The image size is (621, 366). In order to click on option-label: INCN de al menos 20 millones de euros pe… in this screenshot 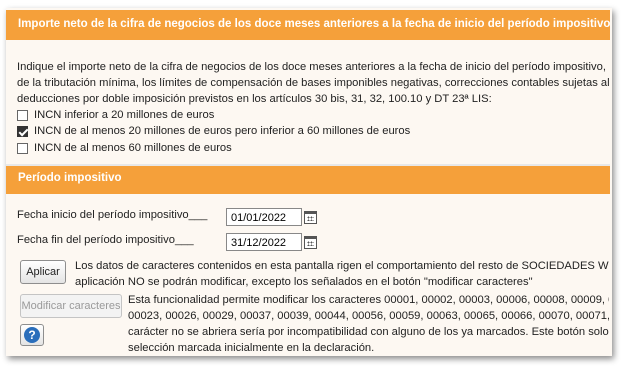, I will do `click(222, 131)`.